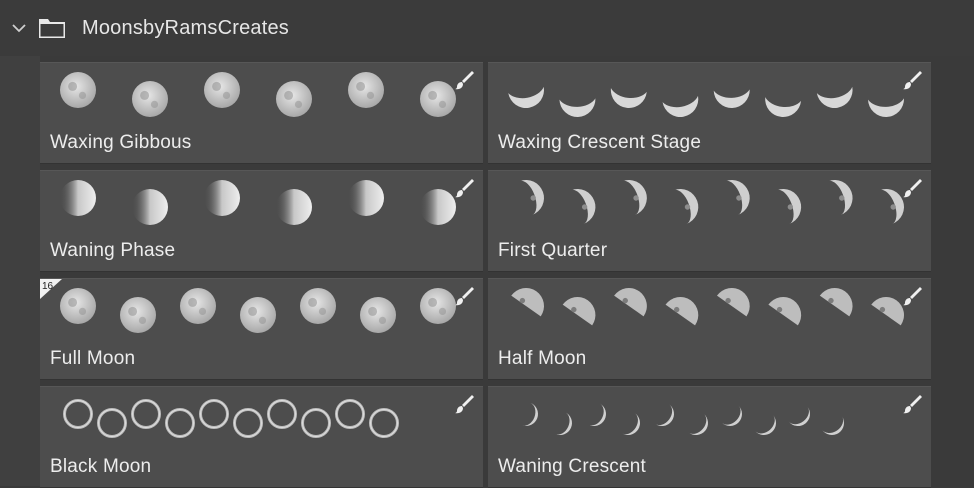 The image size is (974, 488). What do you see at coordinates (101, 466) in the screenshot?
I see `brush-tile-label: Black Moon` at bounding box center [101, 466].